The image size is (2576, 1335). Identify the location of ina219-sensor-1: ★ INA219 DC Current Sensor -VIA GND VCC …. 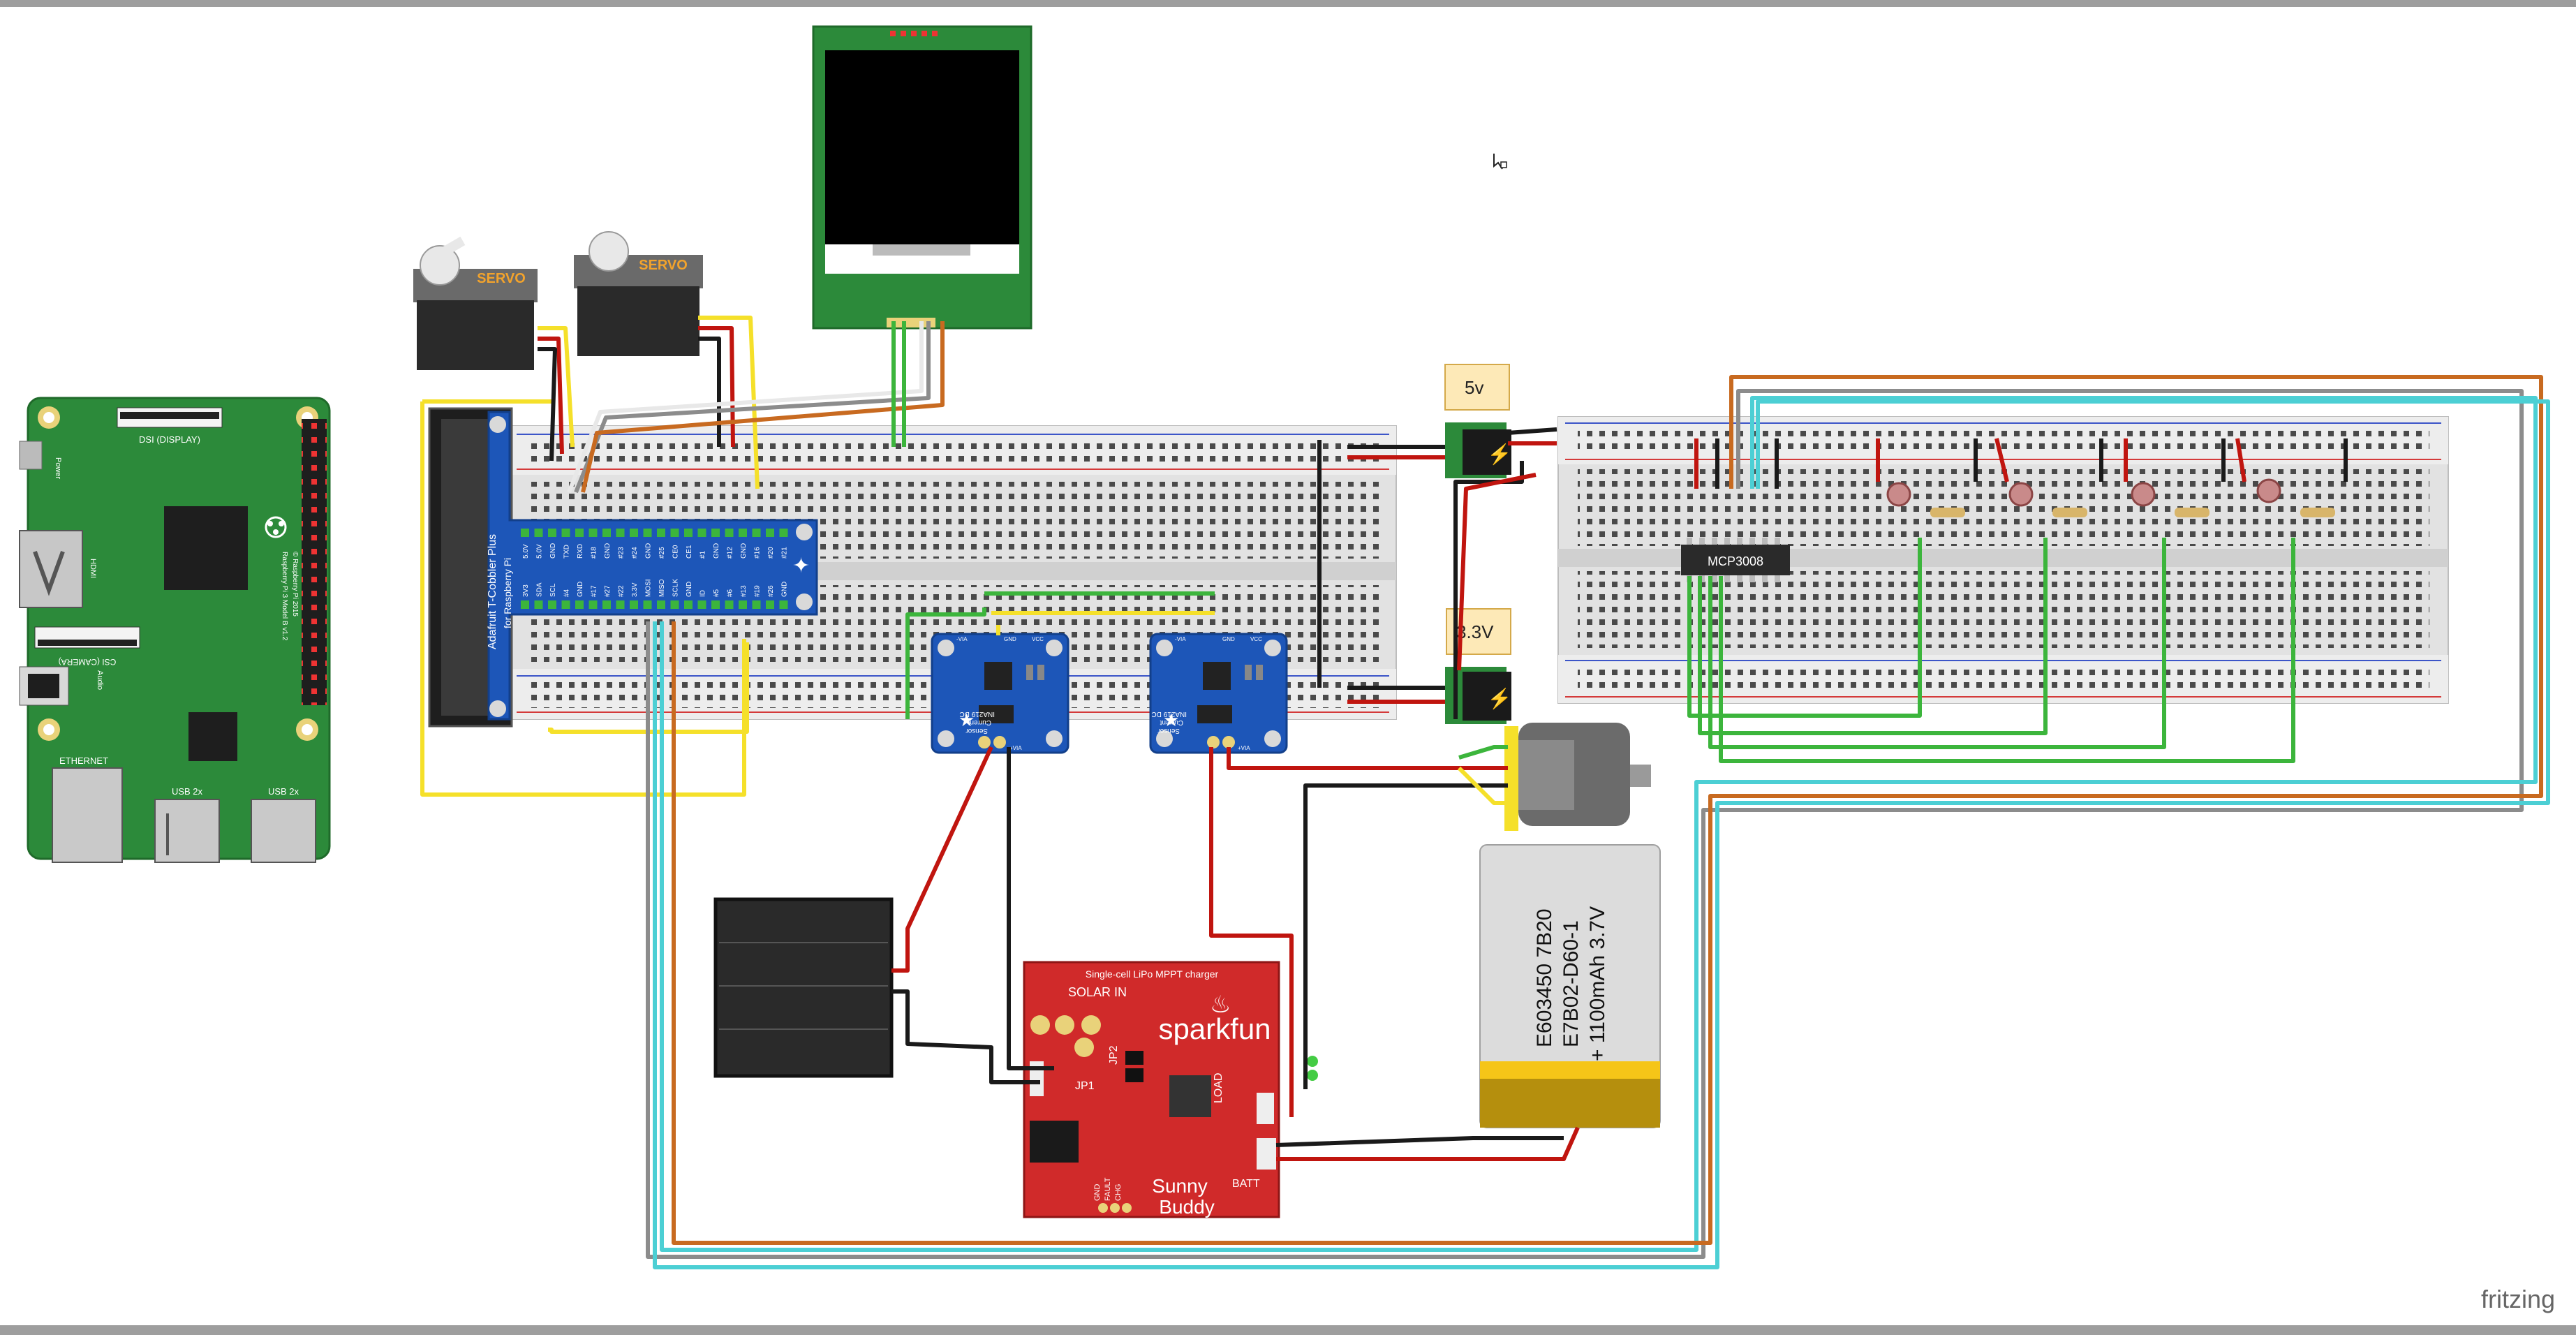
(1000, 693).